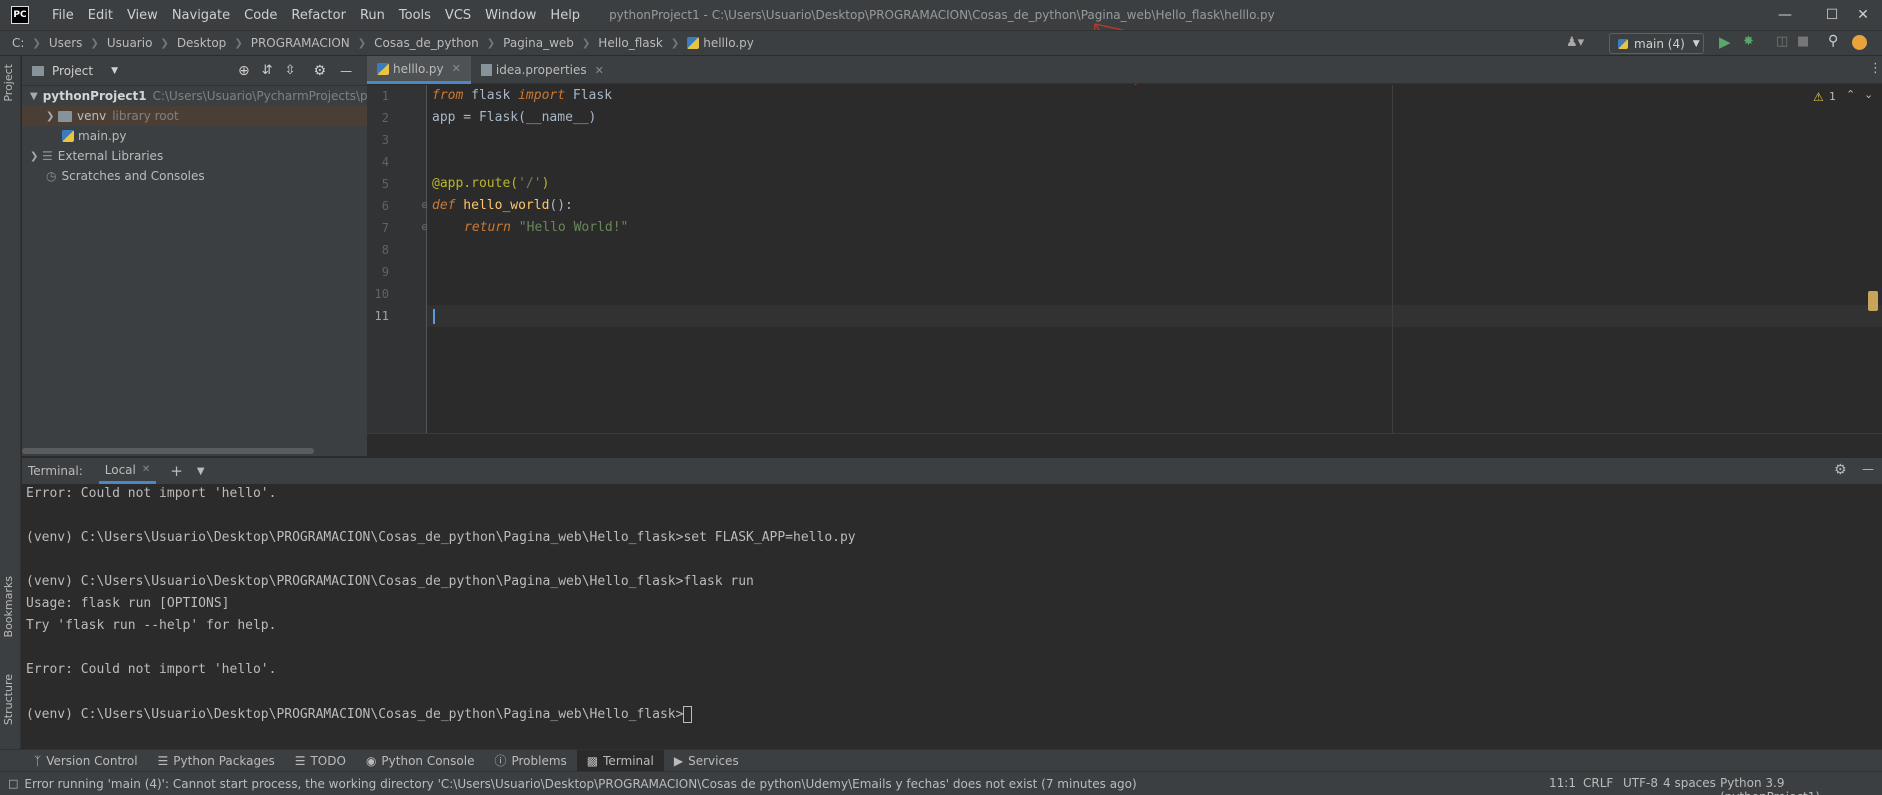 The height and width of the screenshot is (795, 1882). Describe the element at coordinates (1659, 43) in the screenshot. I see `run-config-label: main (4)` at that location.